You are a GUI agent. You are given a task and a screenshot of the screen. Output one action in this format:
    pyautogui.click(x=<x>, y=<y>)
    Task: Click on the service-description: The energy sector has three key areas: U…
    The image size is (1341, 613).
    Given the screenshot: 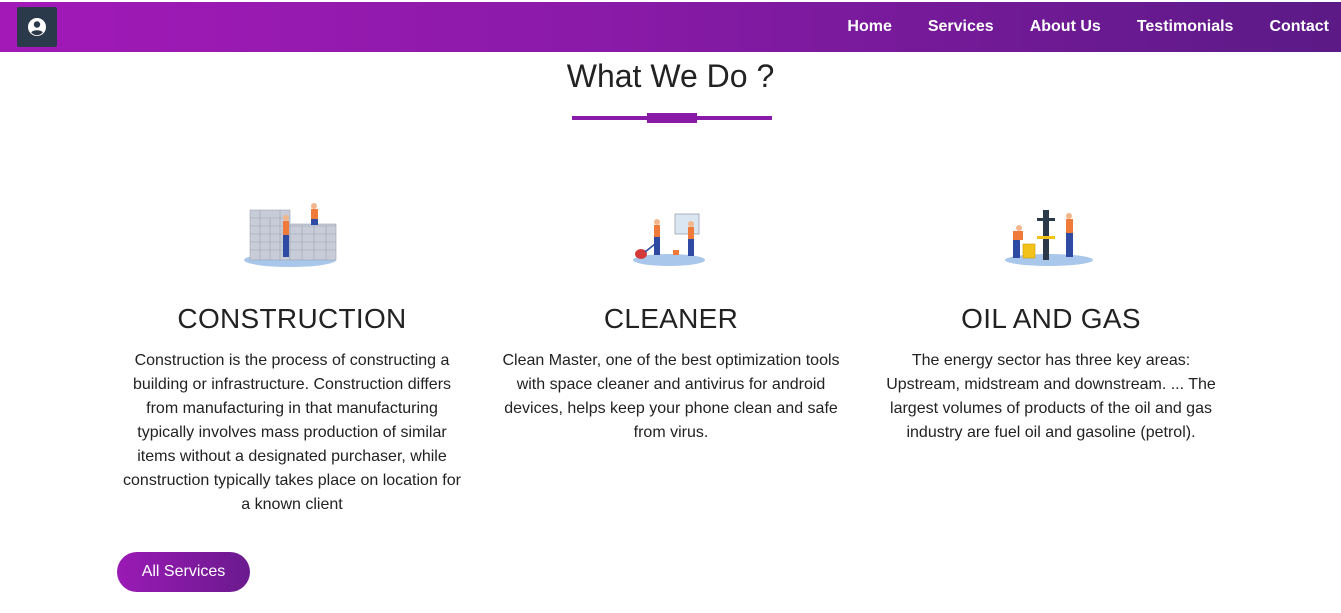 What is the action you would take?
    pyautogui.click(x=1051, y=396)
    